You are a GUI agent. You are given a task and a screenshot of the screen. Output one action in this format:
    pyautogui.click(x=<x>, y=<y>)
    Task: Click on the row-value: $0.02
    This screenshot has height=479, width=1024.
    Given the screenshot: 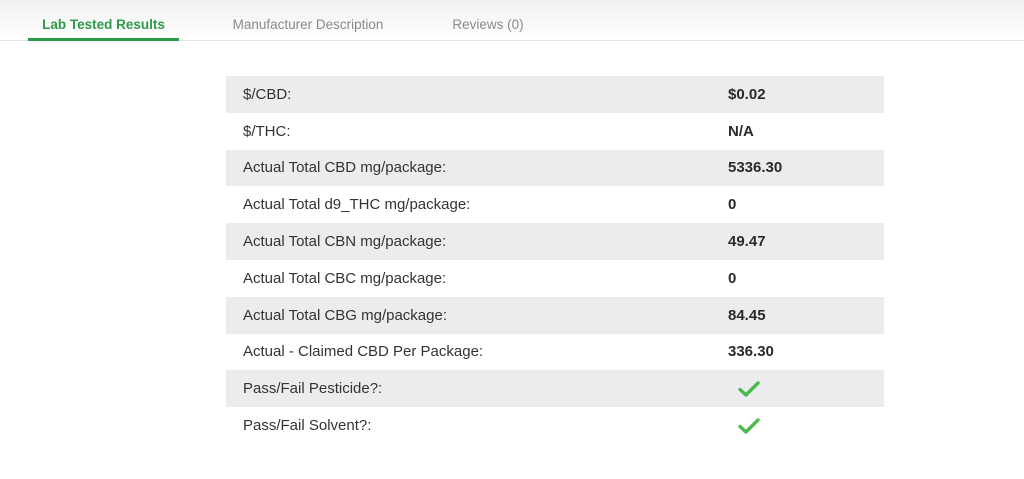 What is the action you would take?
    pyautogui.click(x=806, y=94)
    